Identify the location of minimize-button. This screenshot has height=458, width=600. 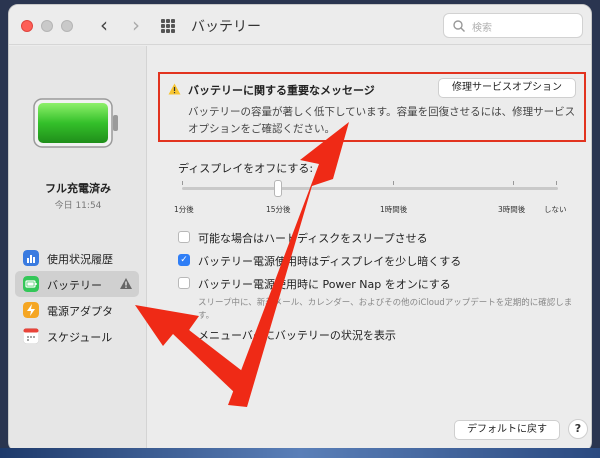
(47, 26).